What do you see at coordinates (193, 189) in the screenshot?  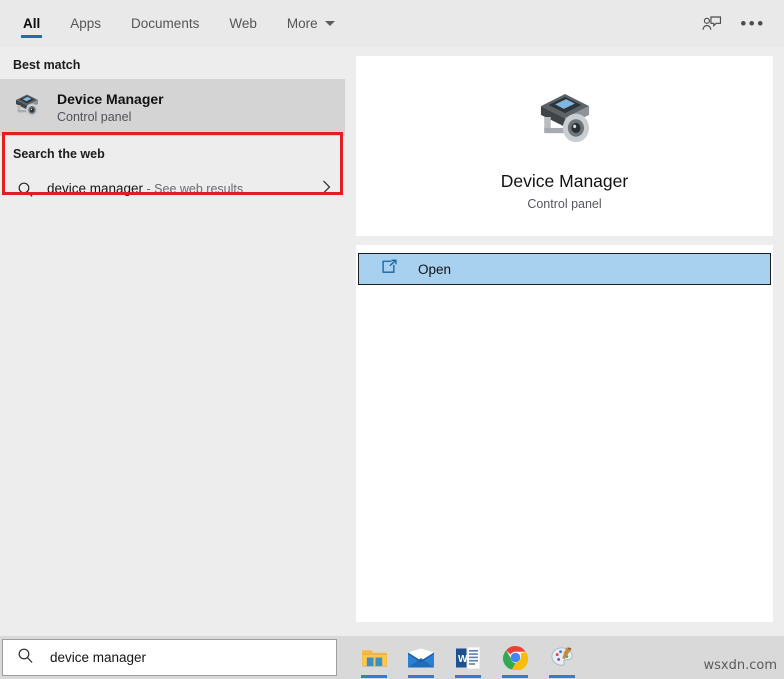 I see `web-result-hint: - See web results` at bounding box center [193, 189].